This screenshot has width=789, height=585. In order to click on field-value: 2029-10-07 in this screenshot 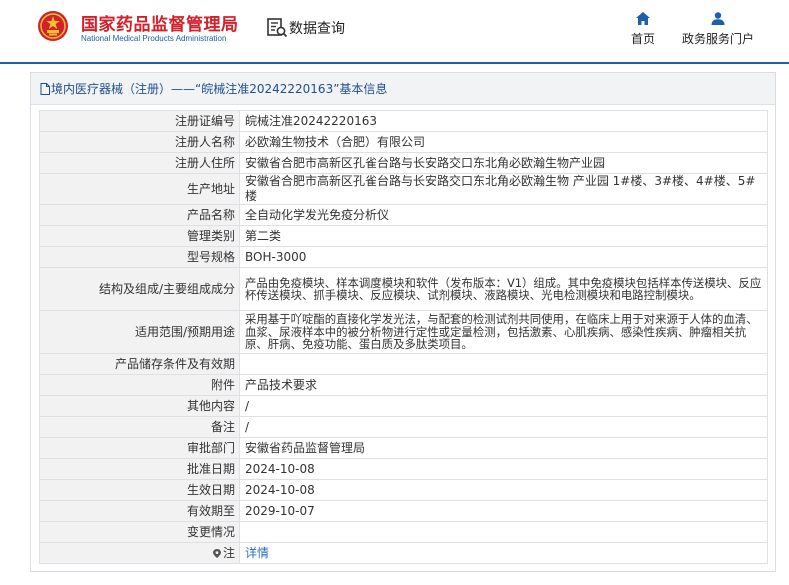, I will do `click(503, 511)`.